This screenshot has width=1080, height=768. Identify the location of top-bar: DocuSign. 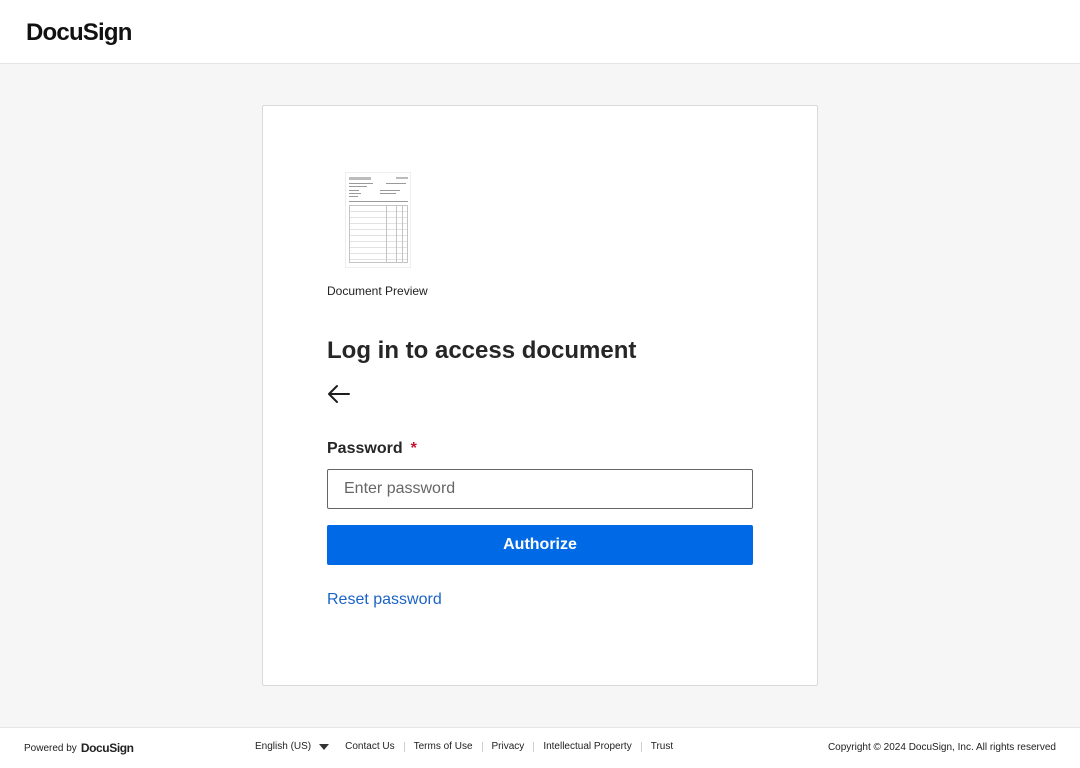
(540, 32).